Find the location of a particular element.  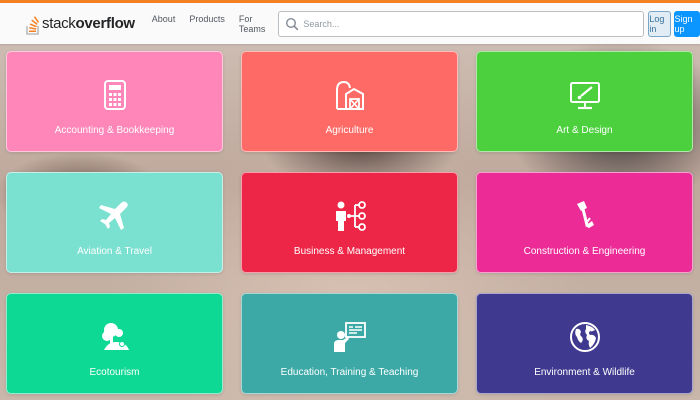

airplane-icon is located at coordinates (113, 215).